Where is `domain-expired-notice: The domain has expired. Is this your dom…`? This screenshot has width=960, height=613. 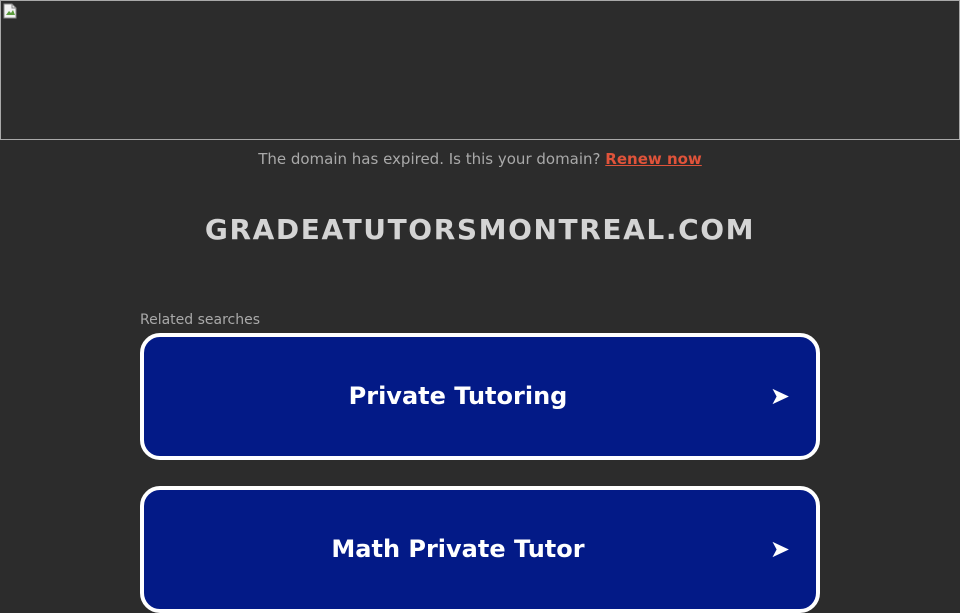 domain-expired-notice: The domain has expired. Is this your dom… is located at coordinates (480, 159).